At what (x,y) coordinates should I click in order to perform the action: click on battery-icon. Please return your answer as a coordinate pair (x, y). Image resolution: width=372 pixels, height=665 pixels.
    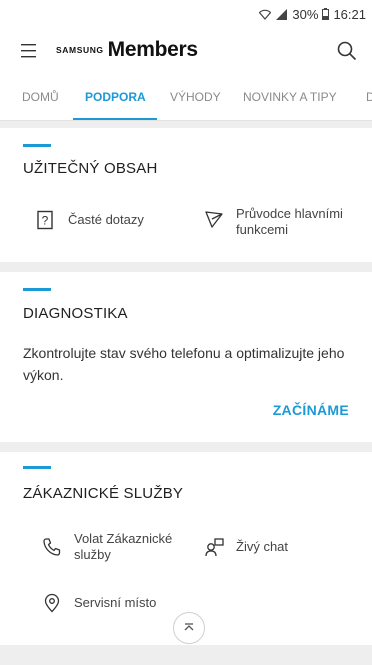
    Looking at the image, I should click on (326, 14).